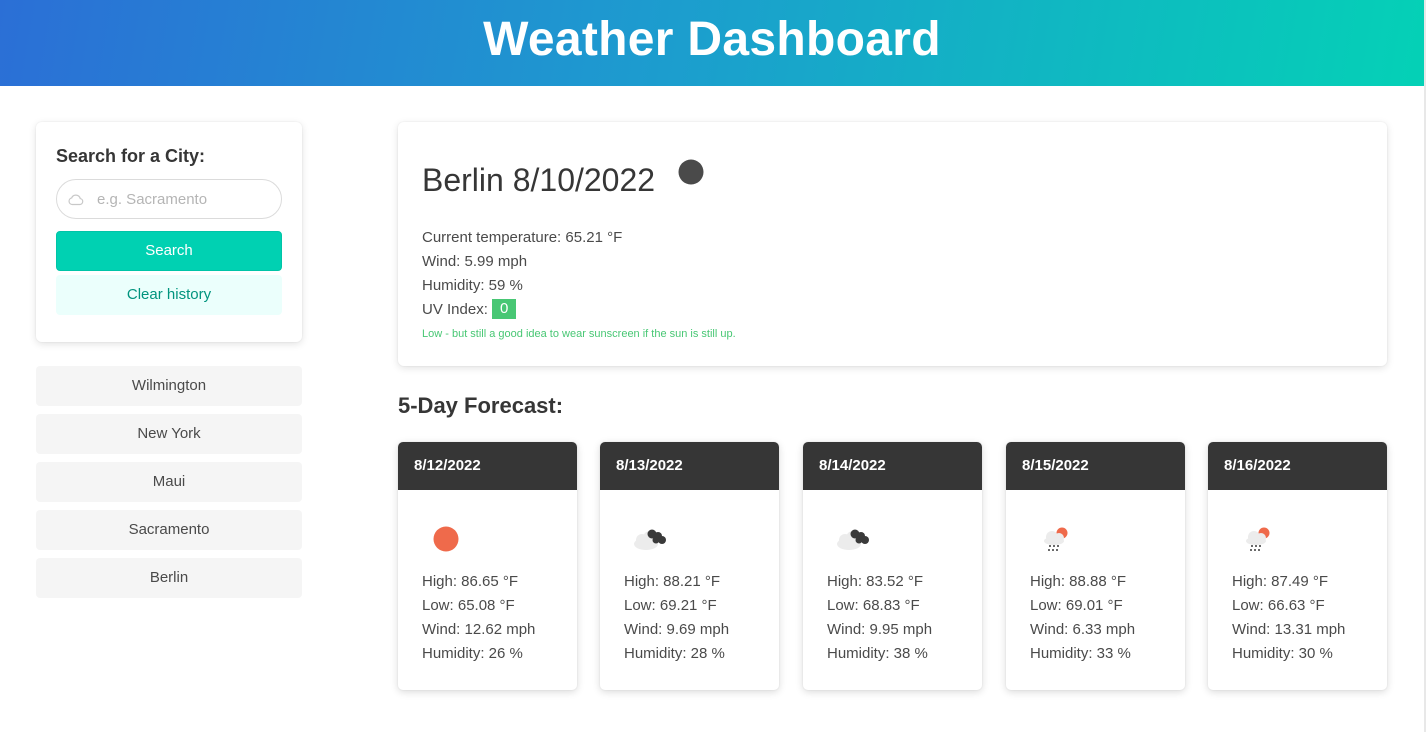 This screenshot has width=1426, height=732. Describe the element at coordinates (875, 581) in the screenshot. I see `forecast-high: High: 83.52 °F` at that location.